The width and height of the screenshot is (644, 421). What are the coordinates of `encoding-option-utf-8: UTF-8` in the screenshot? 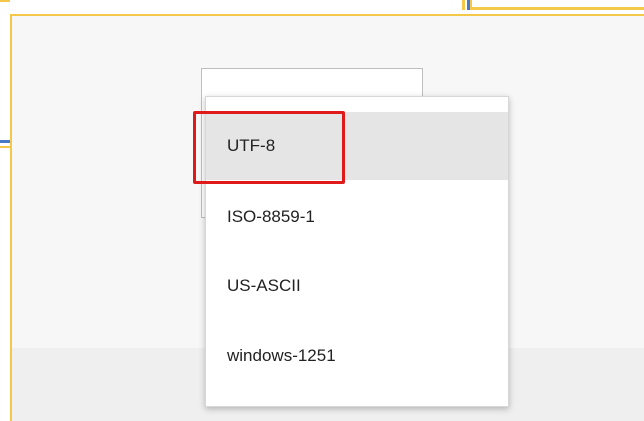 It's located at (357, 146).